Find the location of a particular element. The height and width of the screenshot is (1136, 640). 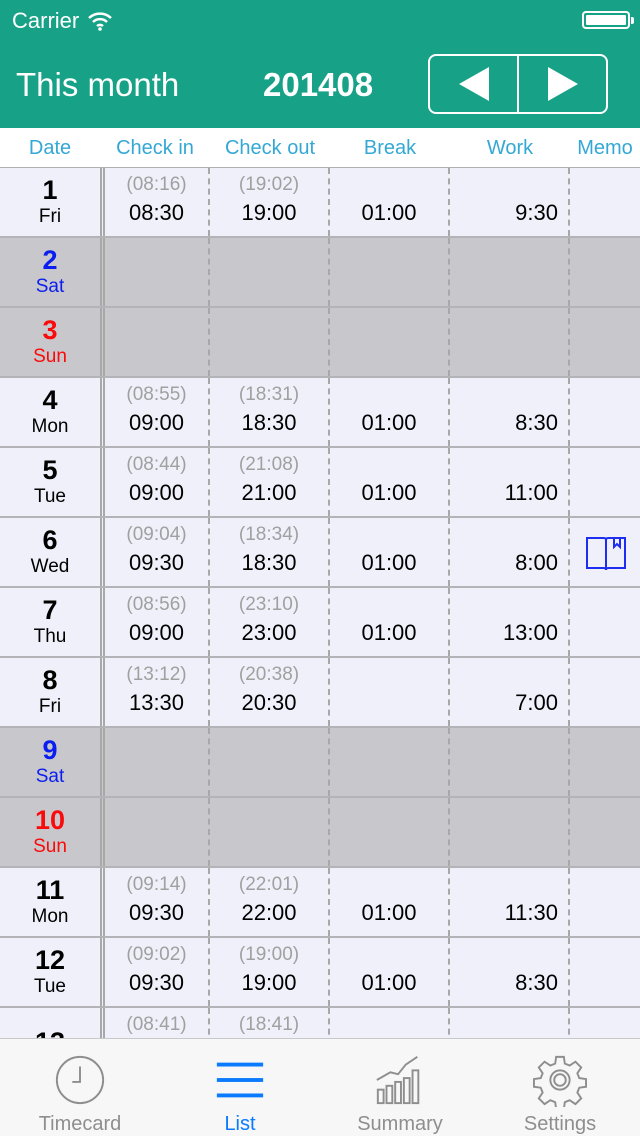

page-title: This month is located at coordinates (98, 84).